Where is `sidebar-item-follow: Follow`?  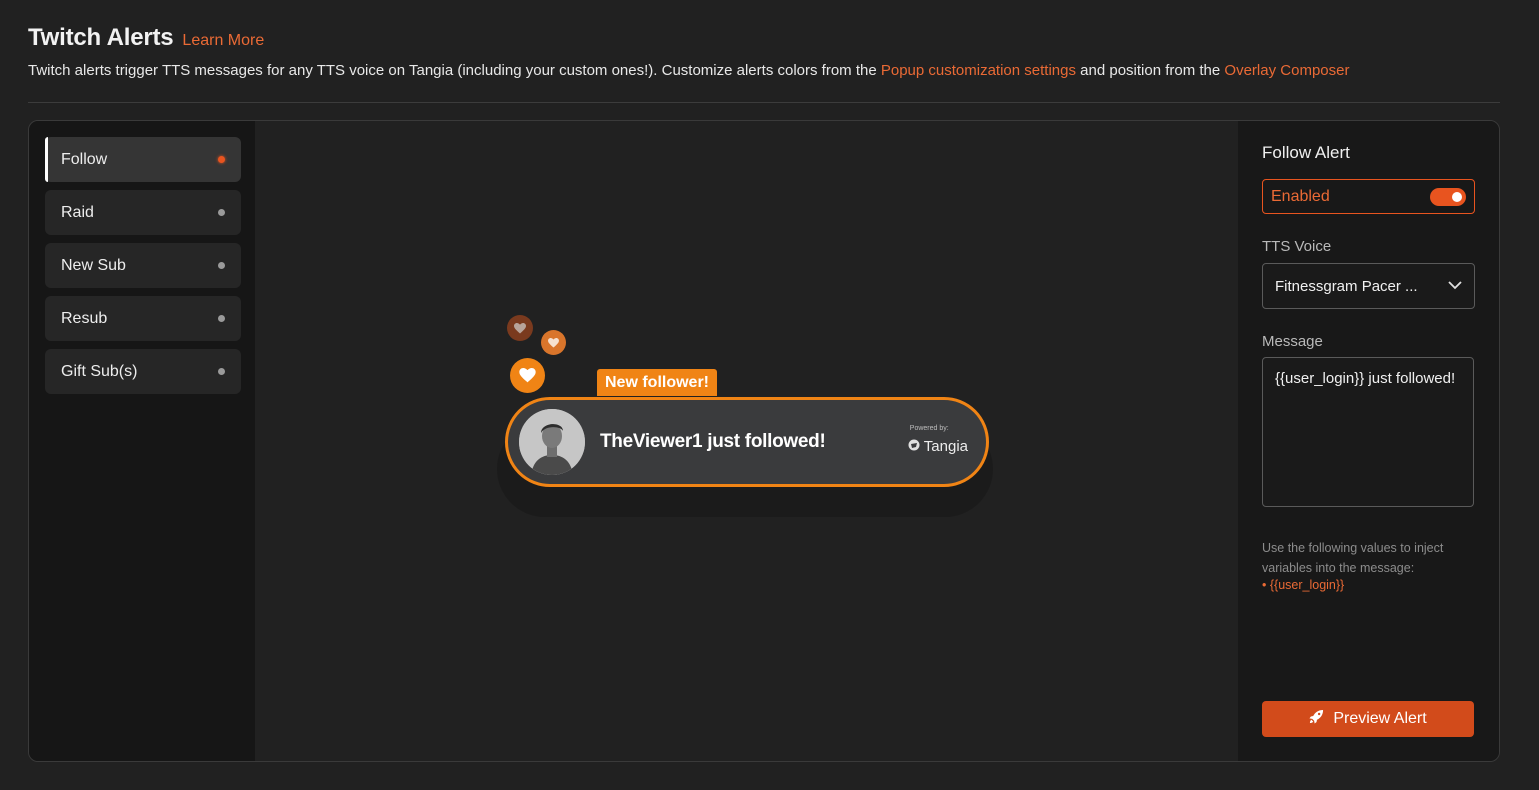
sidebar-item-follow: Follow is located at coordinates (143, 159).